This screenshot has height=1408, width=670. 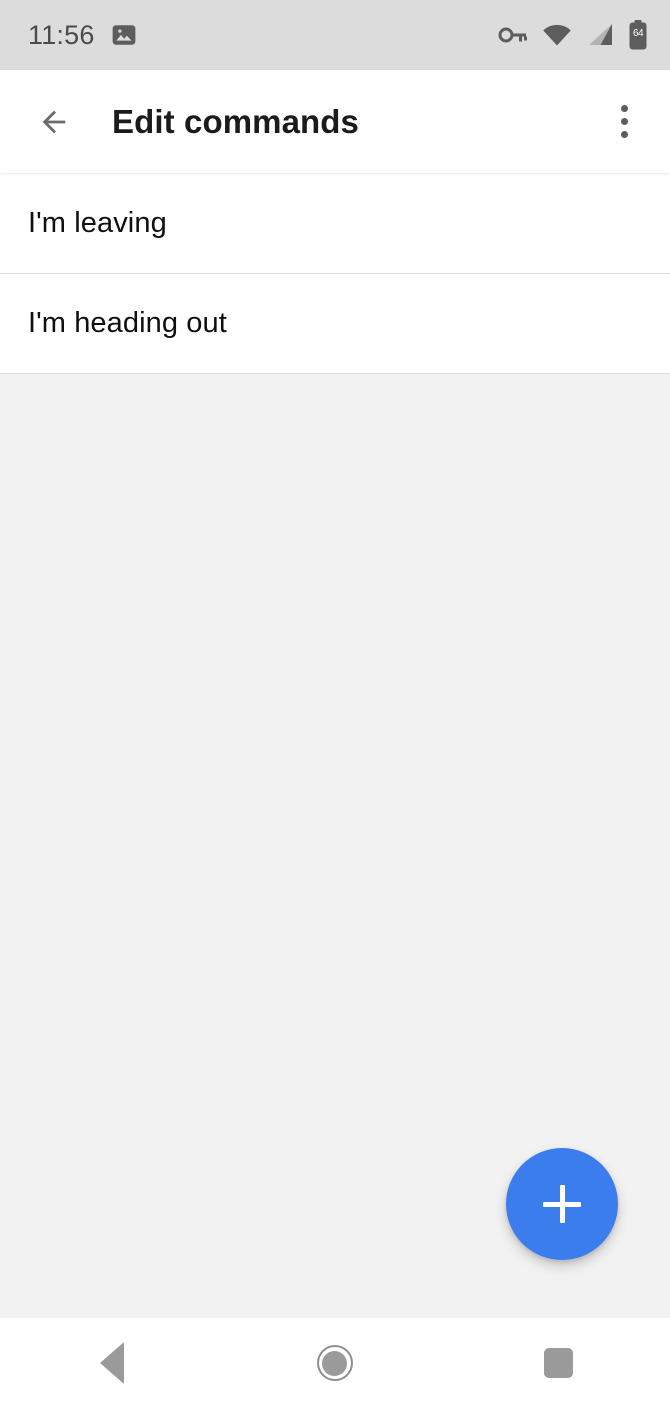 I want to click on back-nav-button, so click(x=112, y=1363).